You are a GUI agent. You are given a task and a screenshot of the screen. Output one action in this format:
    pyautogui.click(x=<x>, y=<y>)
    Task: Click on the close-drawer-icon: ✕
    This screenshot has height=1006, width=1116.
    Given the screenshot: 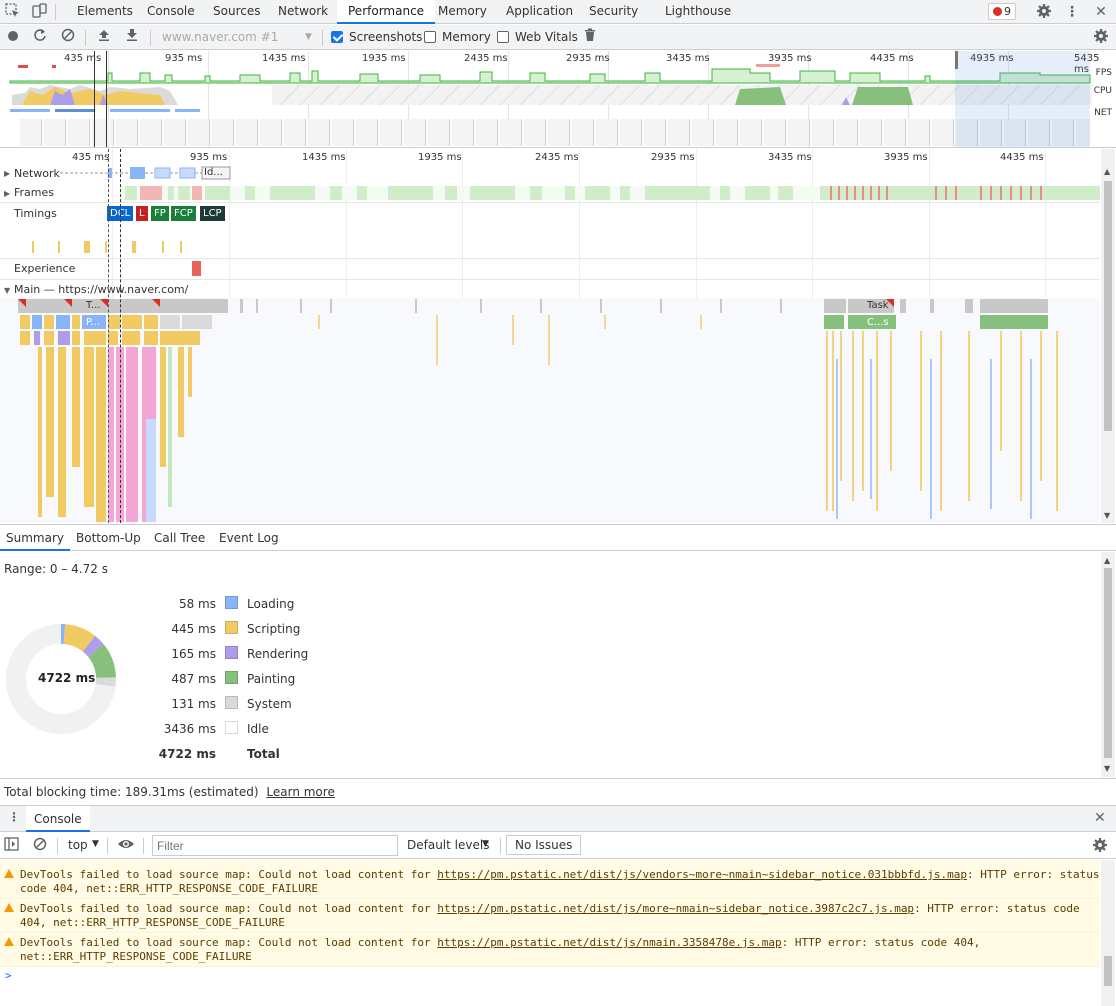 What is the action you would take?
    pyautogui.click(x=1100, y=818)
    